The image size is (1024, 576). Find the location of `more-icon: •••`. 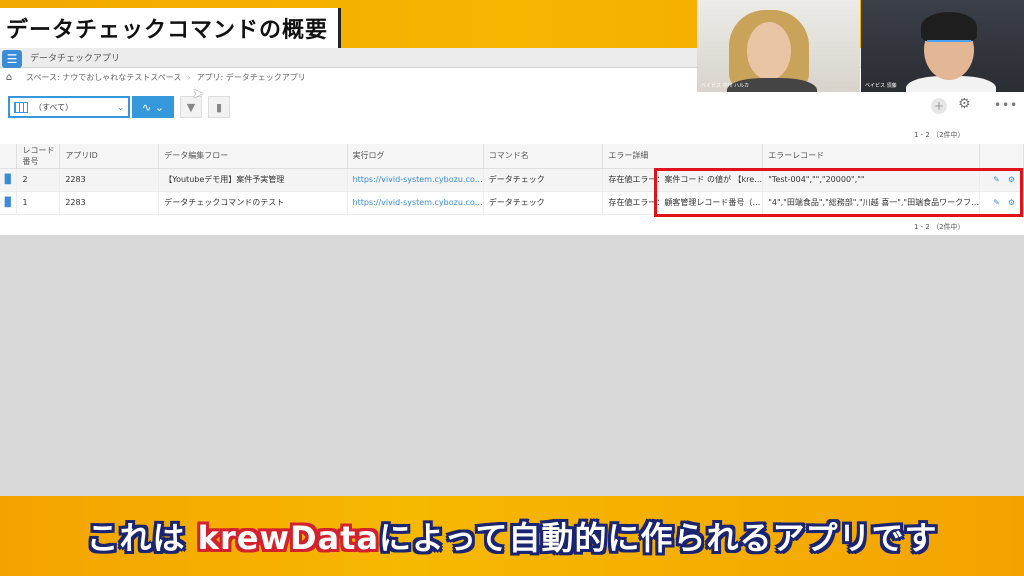

more-icon: ••• is located at coordinates (1006, 105).